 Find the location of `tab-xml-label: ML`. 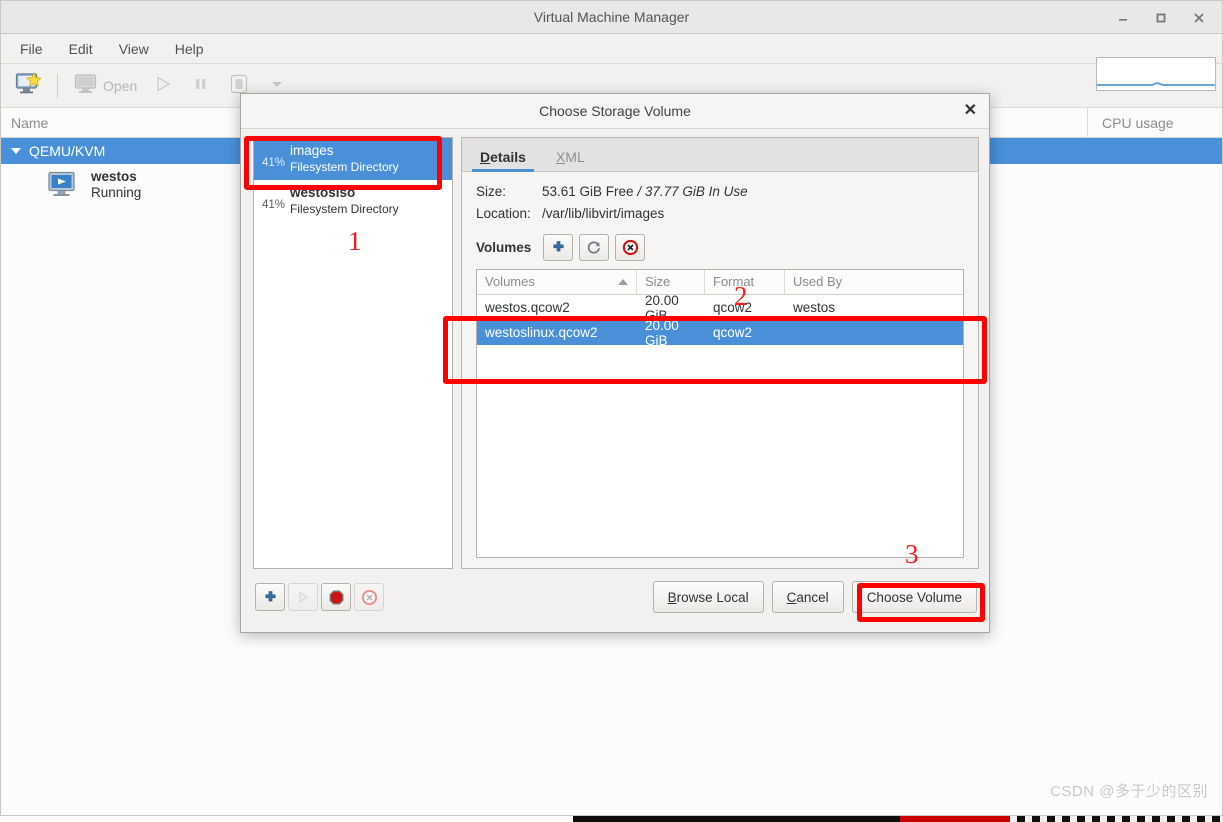

tab-xml-label: ML is located at coordinates (575, 157).